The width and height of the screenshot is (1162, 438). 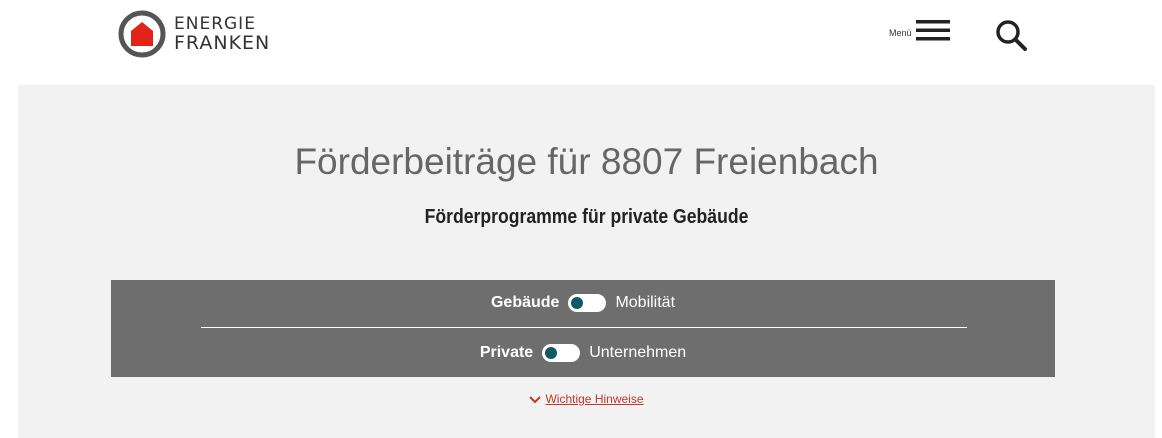 I want to click on page-title: Förderbeiträge für 8807 Freienbach, so click(x=586, y=161).